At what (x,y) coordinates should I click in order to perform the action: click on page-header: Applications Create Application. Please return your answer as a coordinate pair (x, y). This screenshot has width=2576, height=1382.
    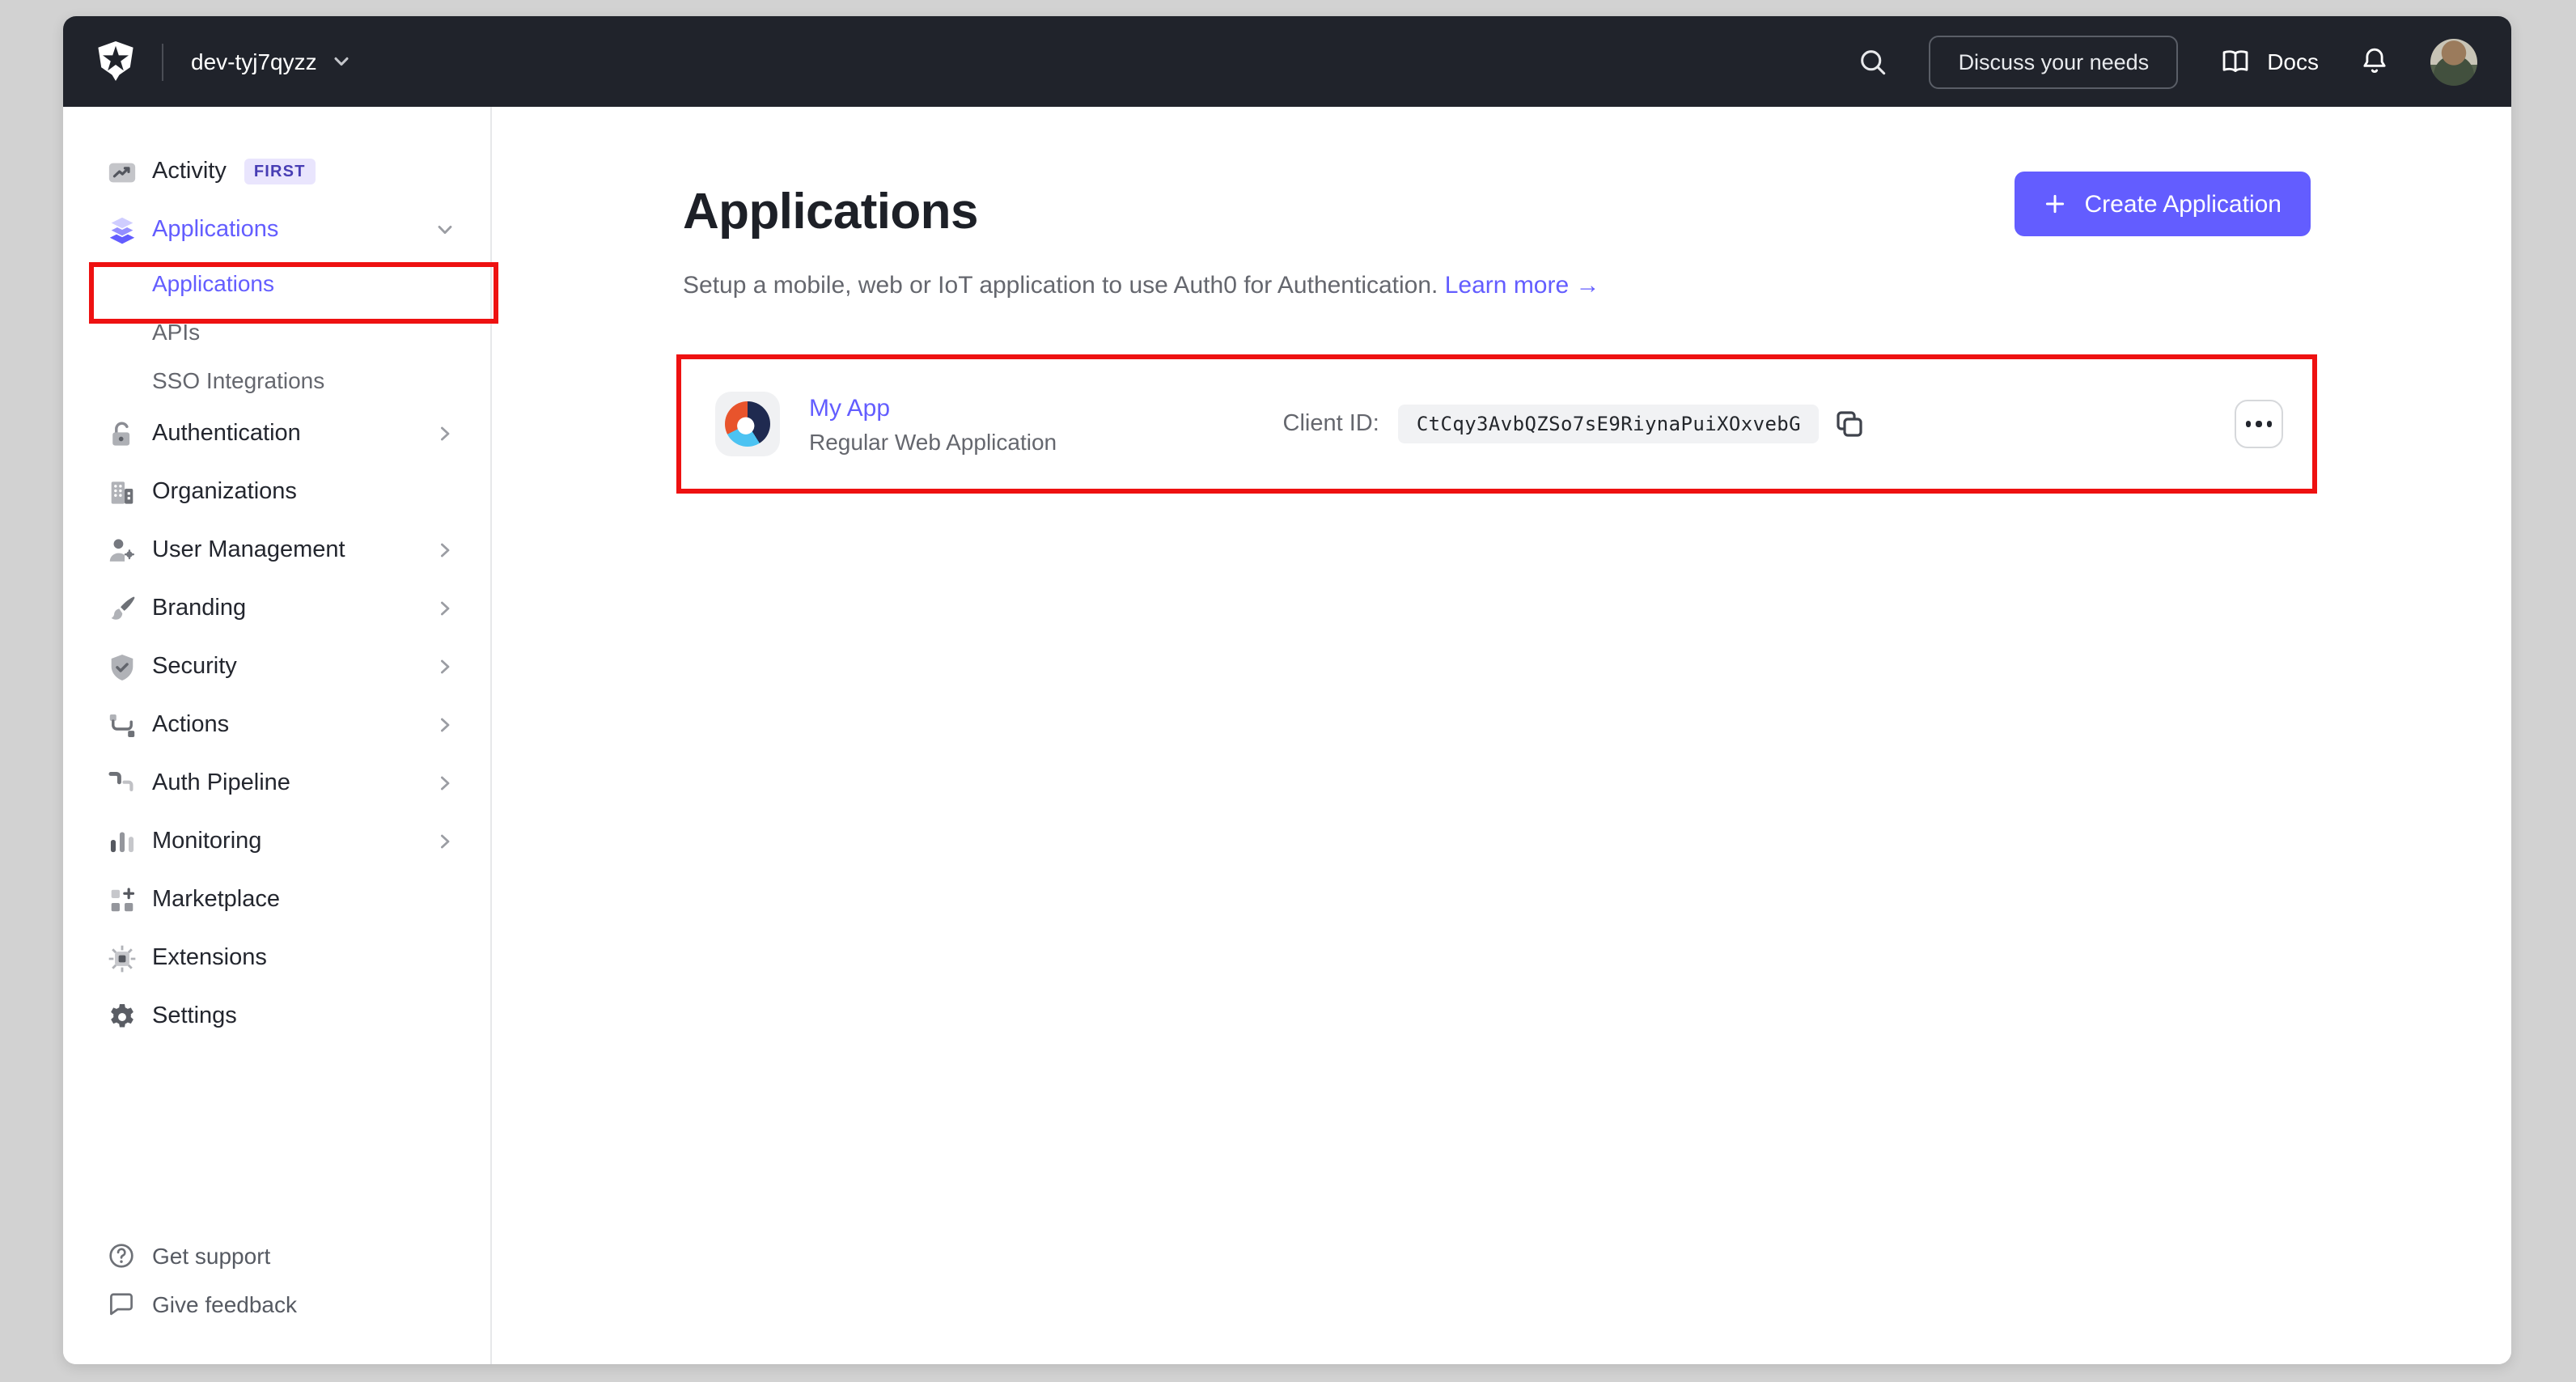
    Looking at the image, I should click on (1497, 207).